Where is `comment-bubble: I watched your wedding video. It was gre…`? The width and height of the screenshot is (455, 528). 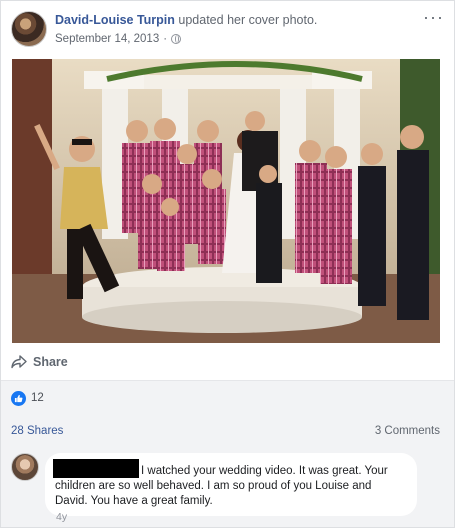
comment-bubble: I watched your wedding video. It was gre… is located at coordinates (231, 484).